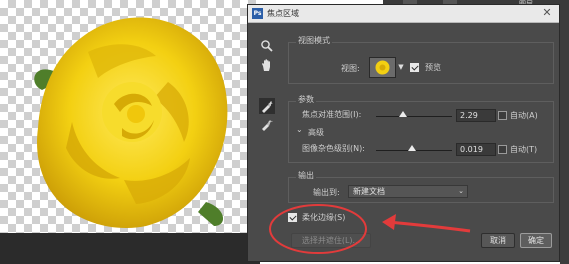 This screenshot has width=569, height=264. Describe the element at coordinates (421, 63) in the screenshot. I see `view-mode-group` at that location.